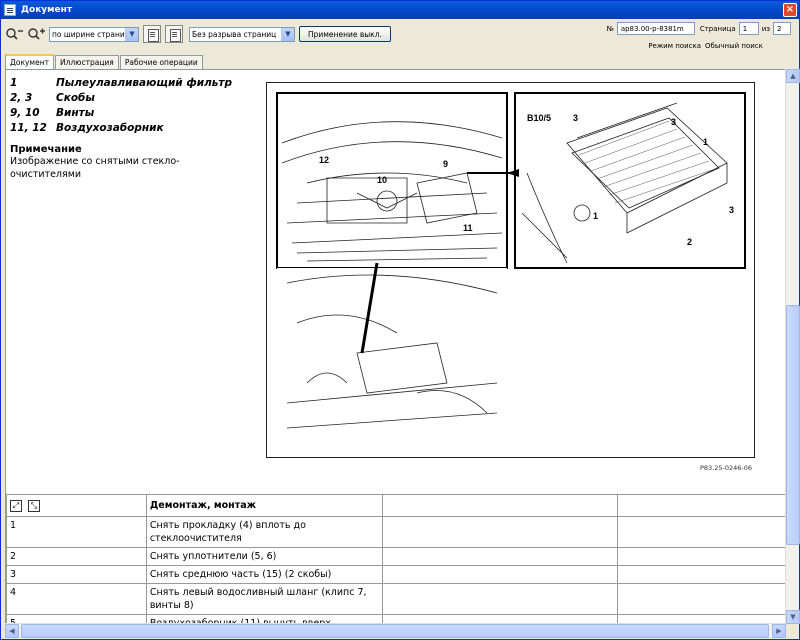  Describe the element at coordinates (87, 128) in the screenshot. I see `legend-item: 11, 12 Воздухозаборник` at that location.